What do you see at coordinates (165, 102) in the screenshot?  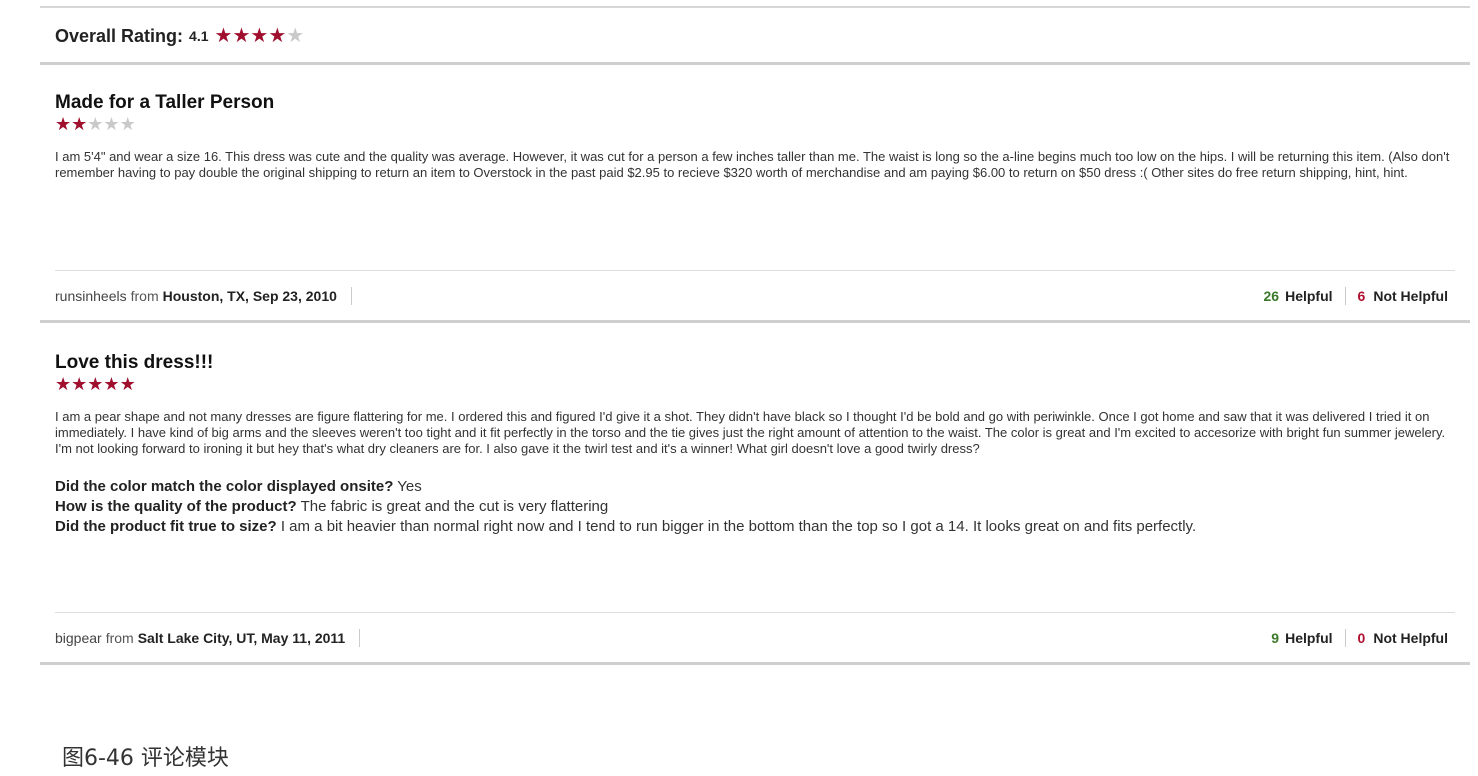 I see `review-title: Made for a Taller Person` at bounding box center [165, 102].